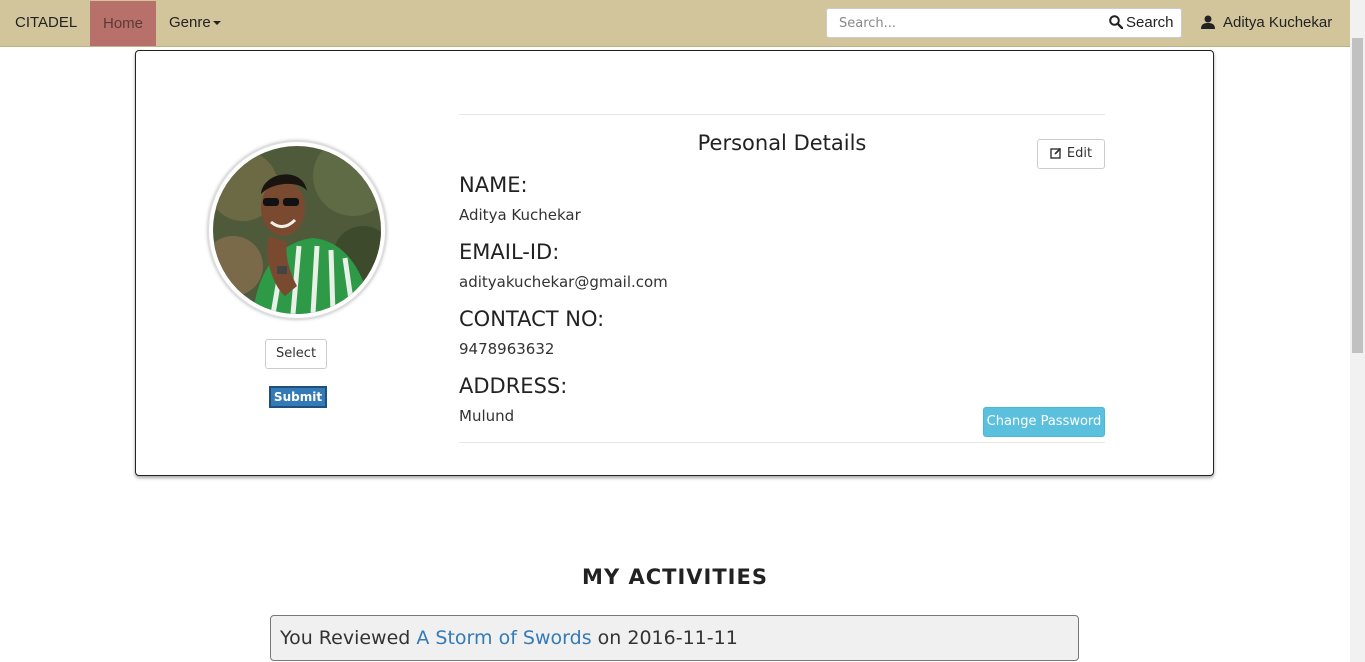  I want to click on search-icon, so click(1116, 22).